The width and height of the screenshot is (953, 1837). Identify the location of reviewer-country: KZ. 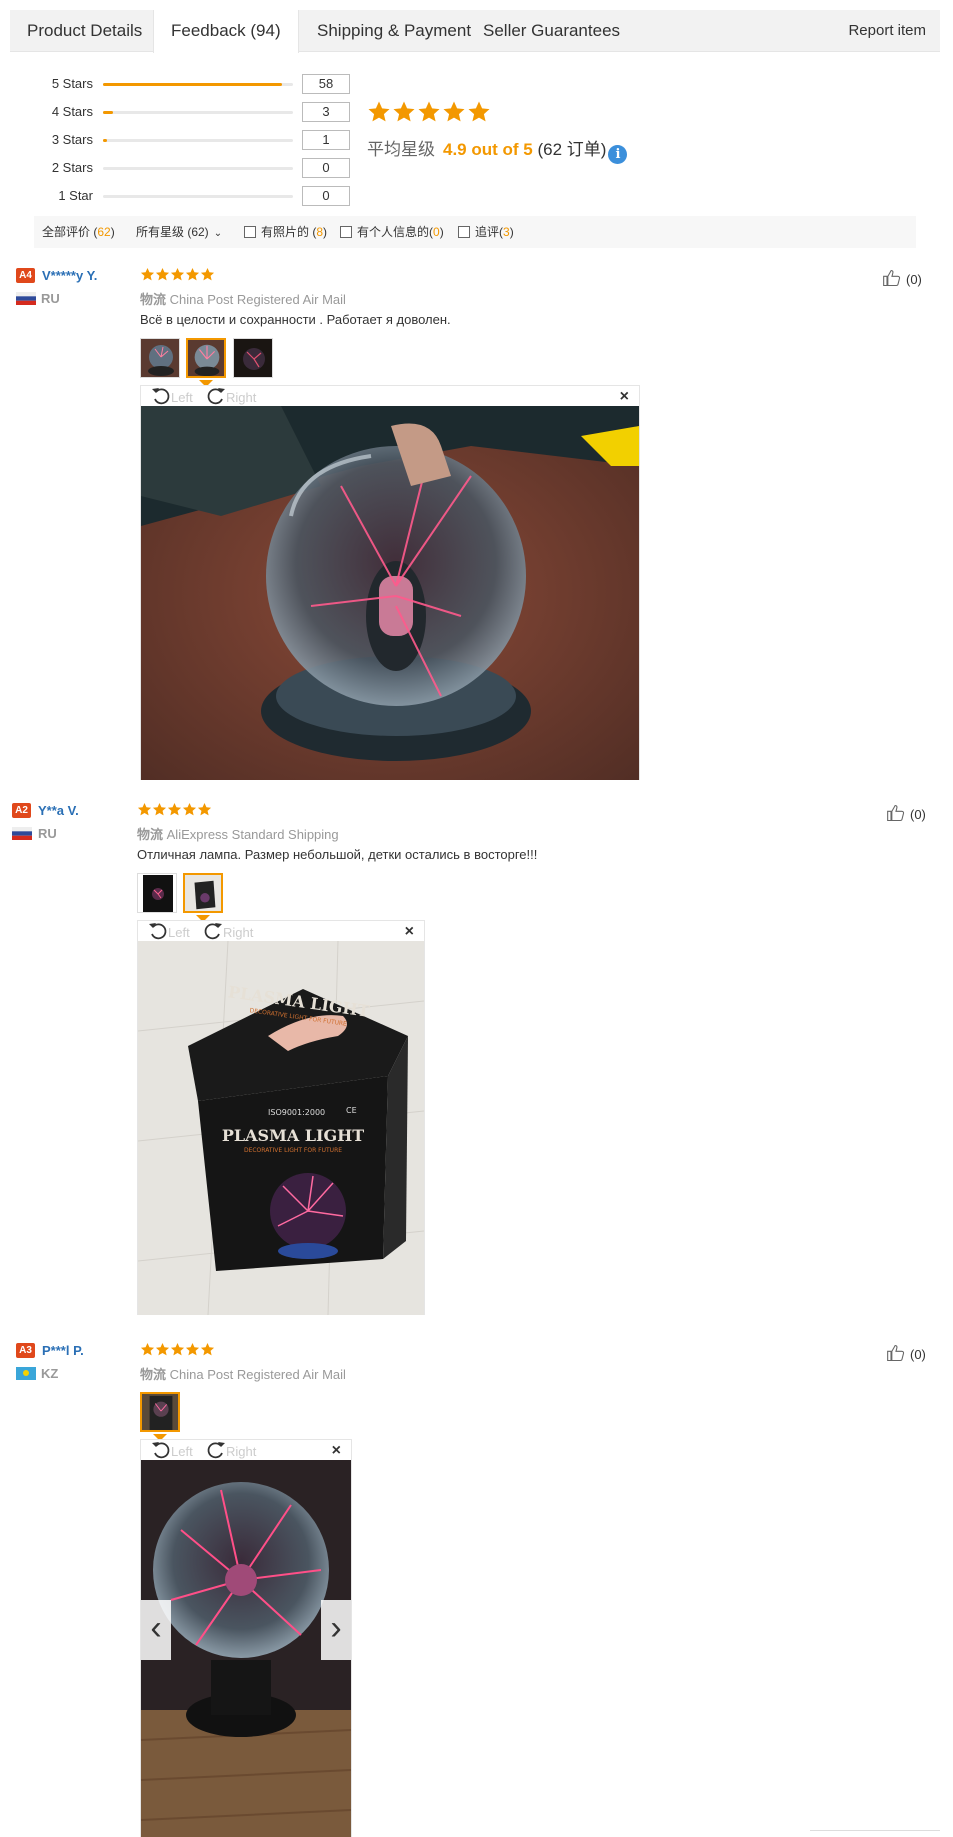
(50, 1373).